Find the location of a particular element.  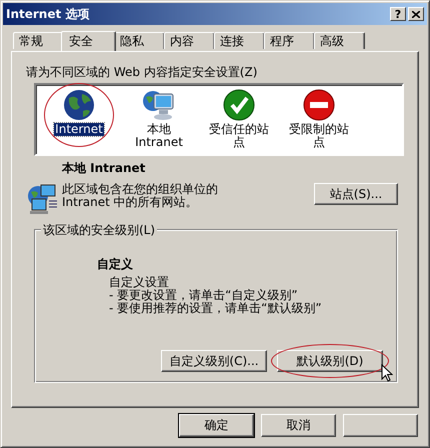

zones-prompt: 请为不同区域的 Web 内容指定安全设置(Z) is located at coordinates (142, 72).